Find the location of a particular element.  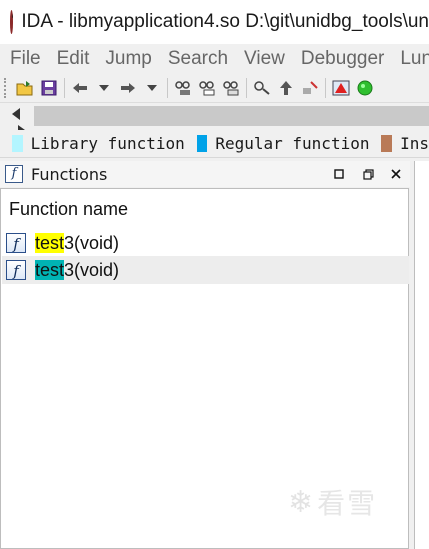

back-icon is located at coordinates (80, 88).